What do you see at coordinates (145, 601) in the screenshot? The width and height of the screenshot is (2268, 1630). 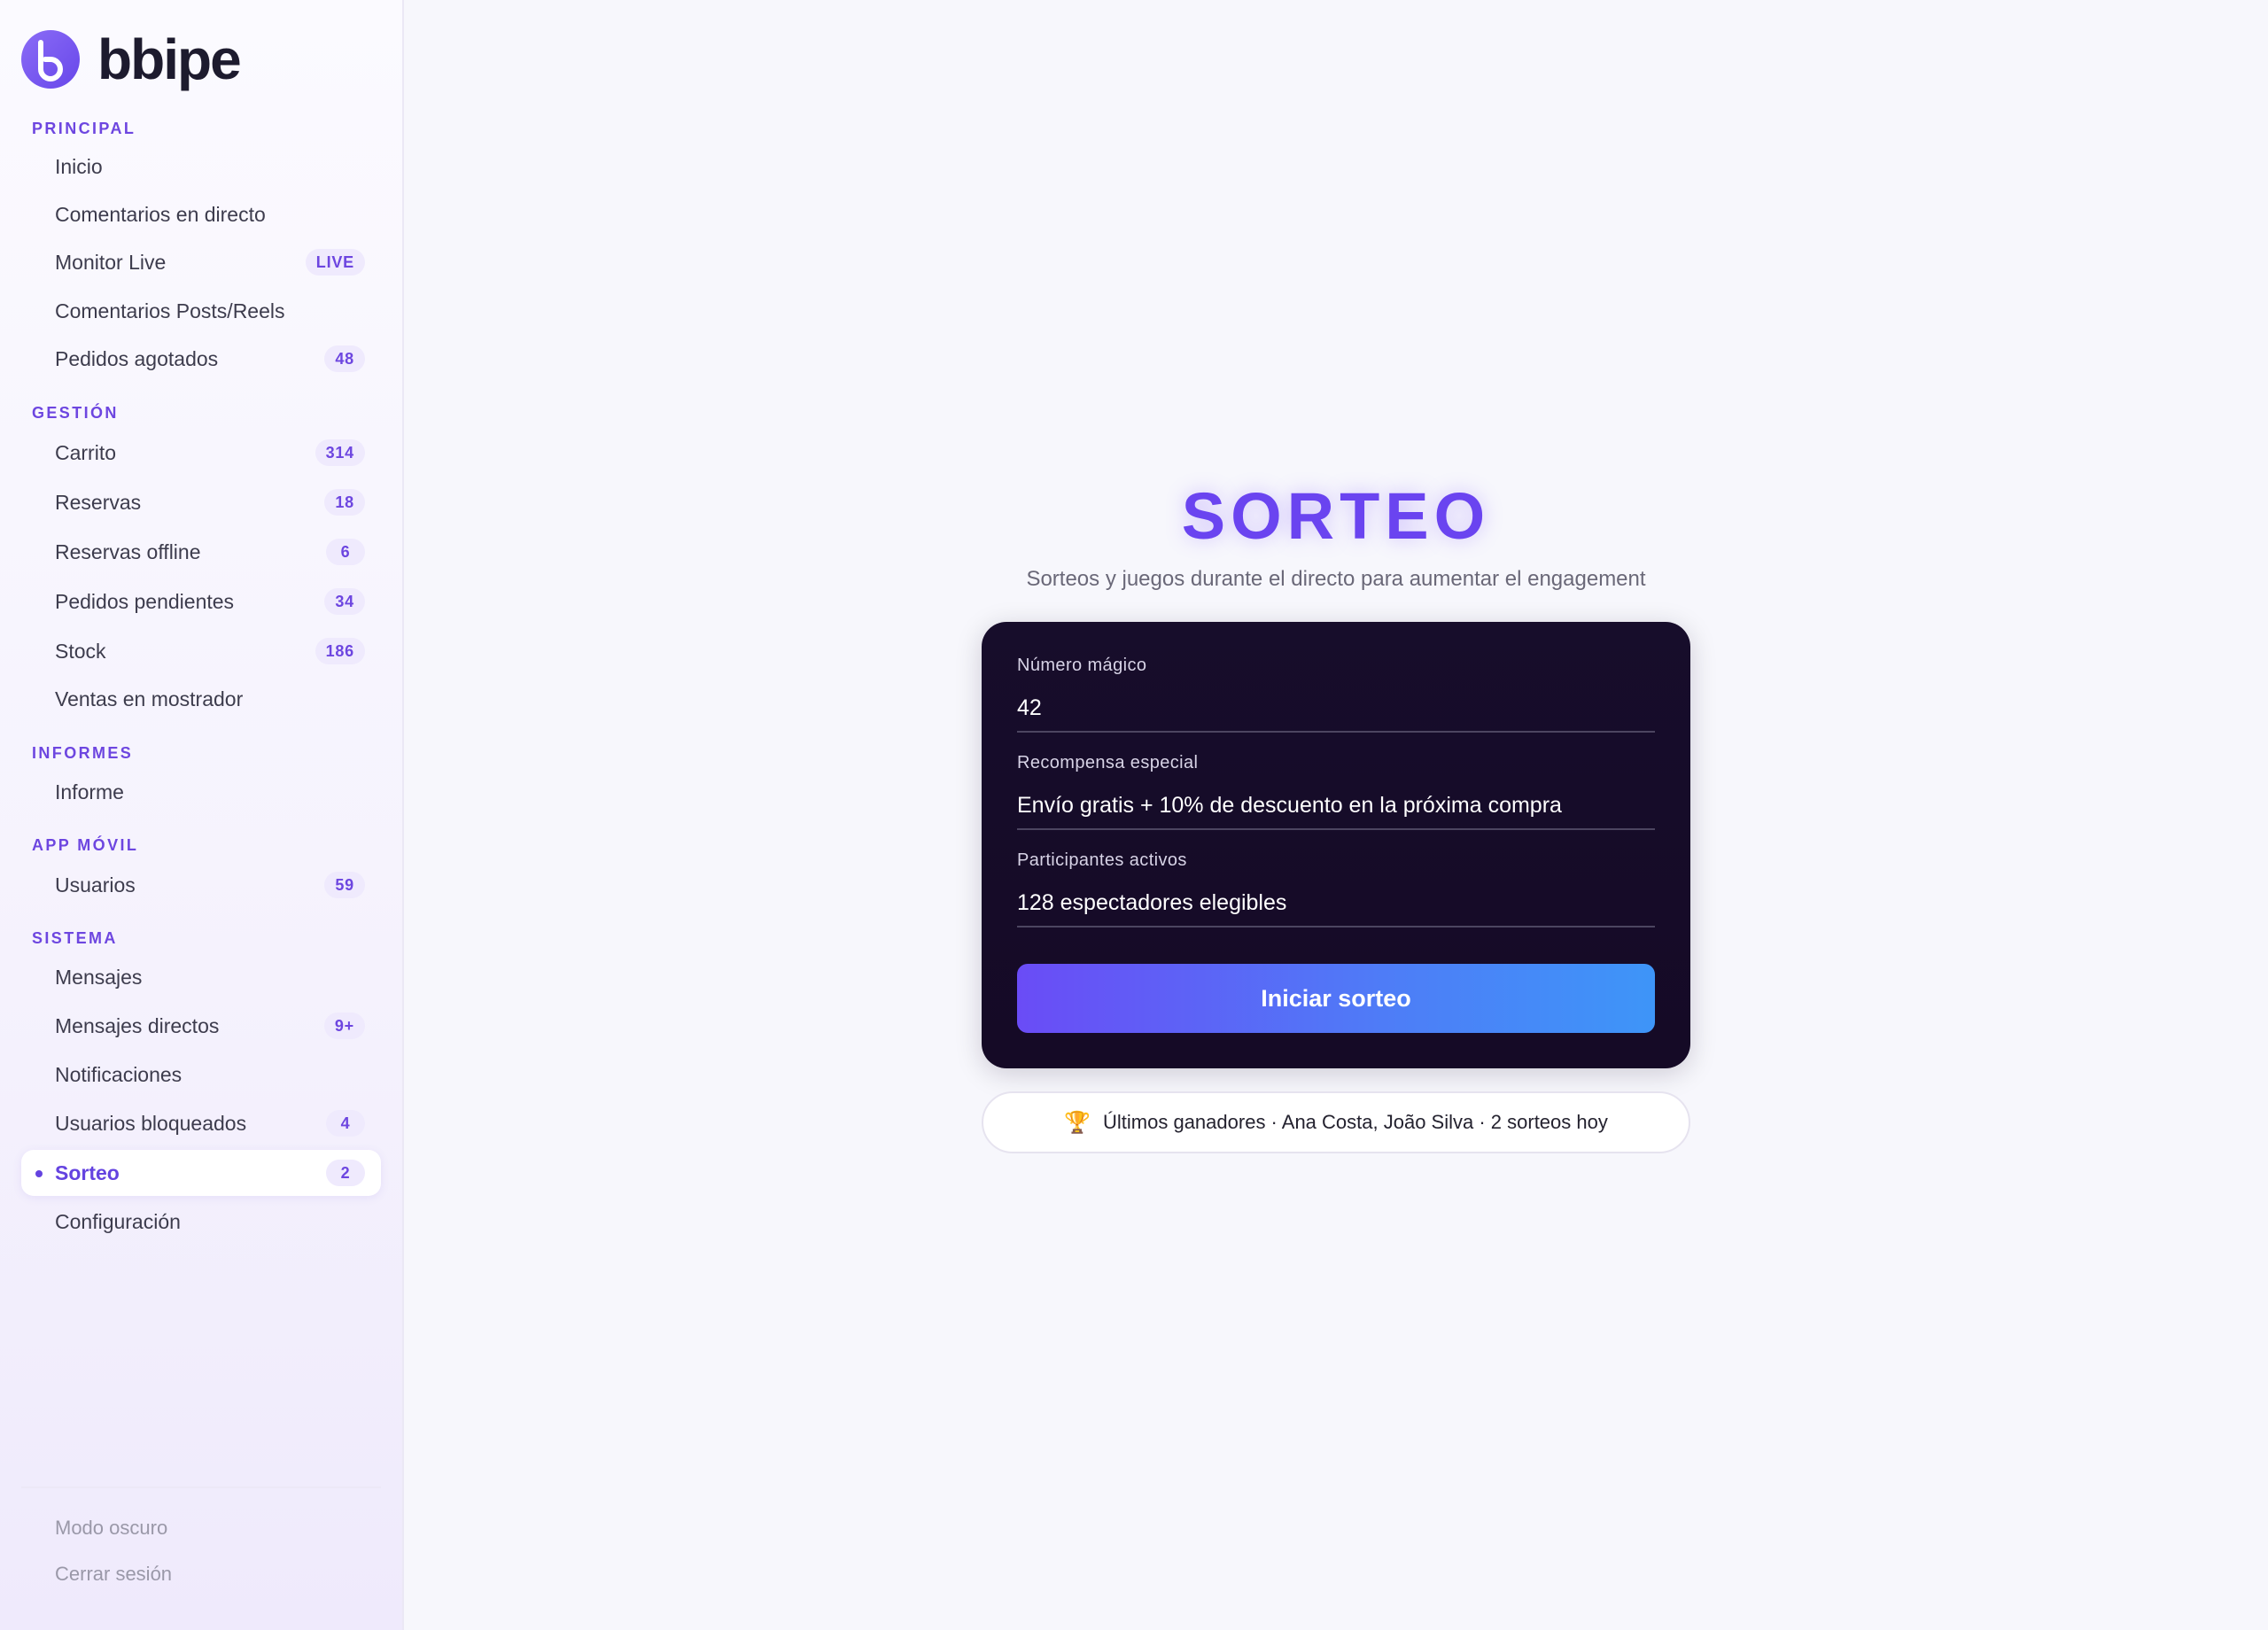 I see `sidebar-item-label: Pedidos pendientes` at bounding box center [145, 601].